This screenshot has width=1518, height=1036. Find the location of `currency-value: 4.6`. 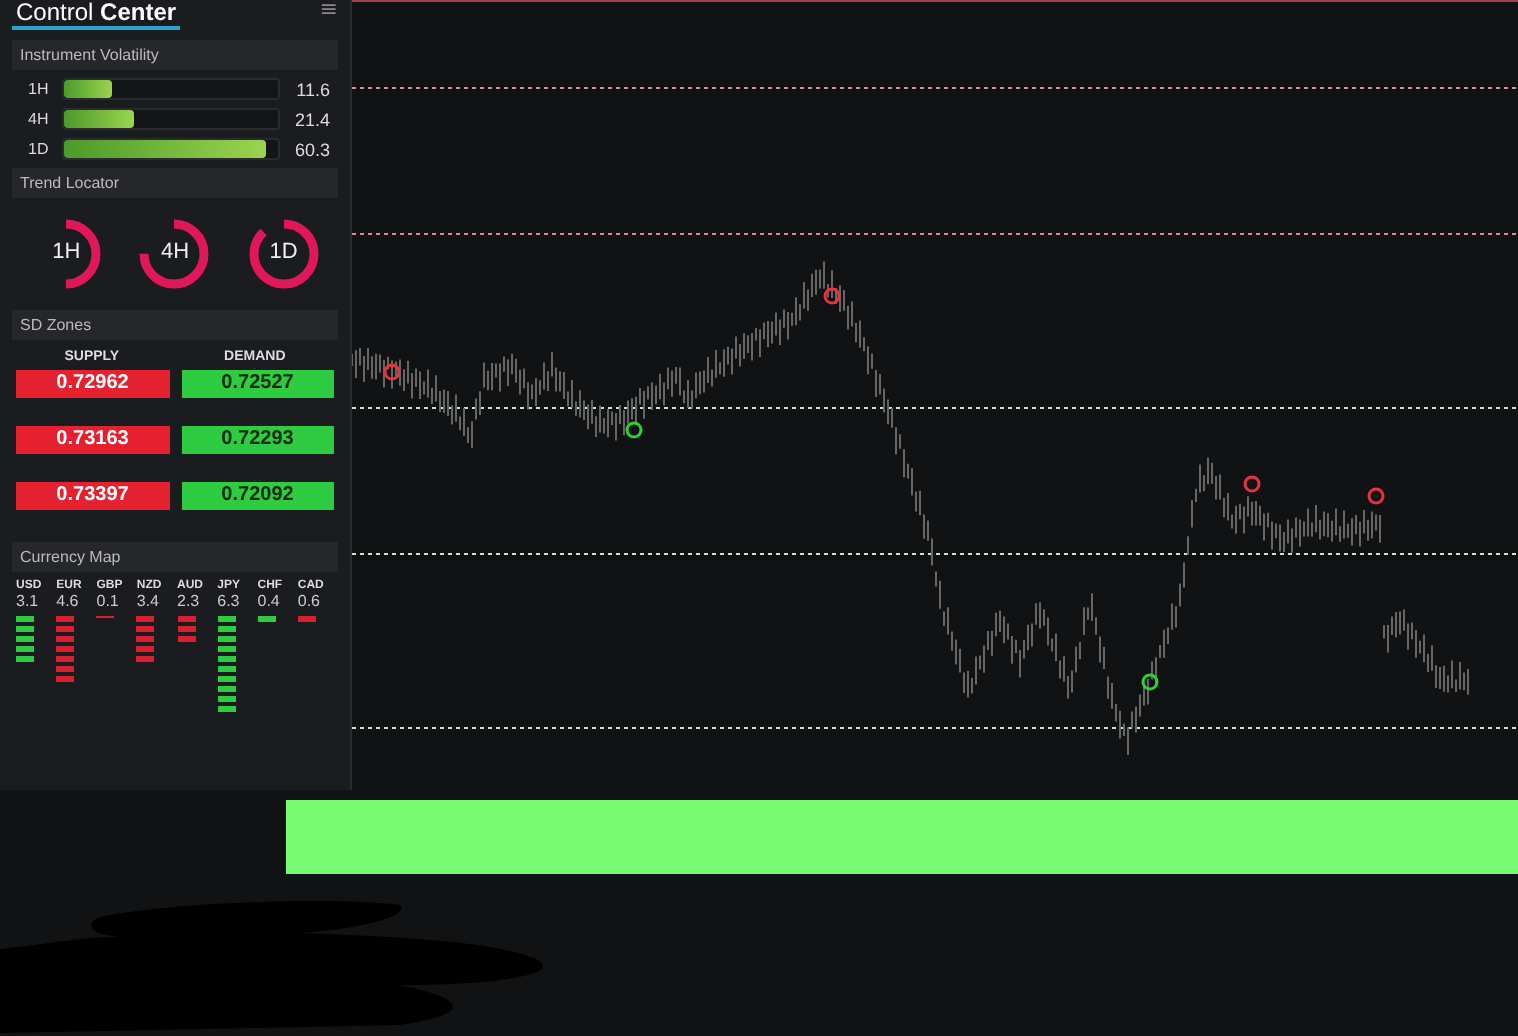

currency-value: 4.6 is located at coordinates (67, 601).